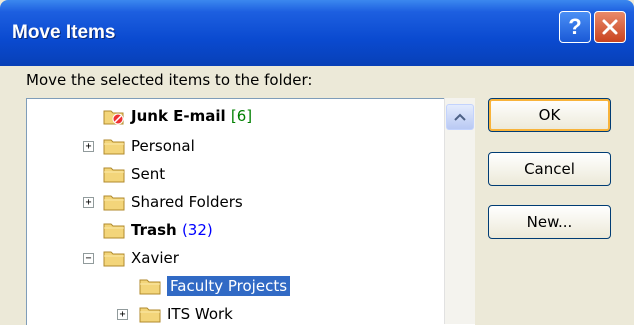  I want to click on tree-item-label: Xavier, so click(155, 258).